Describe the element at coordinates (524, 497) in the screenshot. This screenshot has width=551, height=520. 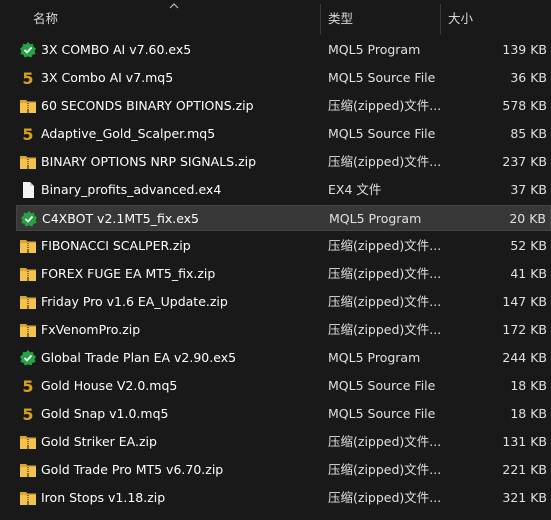
I see `file-size: 321 KB` at that location.